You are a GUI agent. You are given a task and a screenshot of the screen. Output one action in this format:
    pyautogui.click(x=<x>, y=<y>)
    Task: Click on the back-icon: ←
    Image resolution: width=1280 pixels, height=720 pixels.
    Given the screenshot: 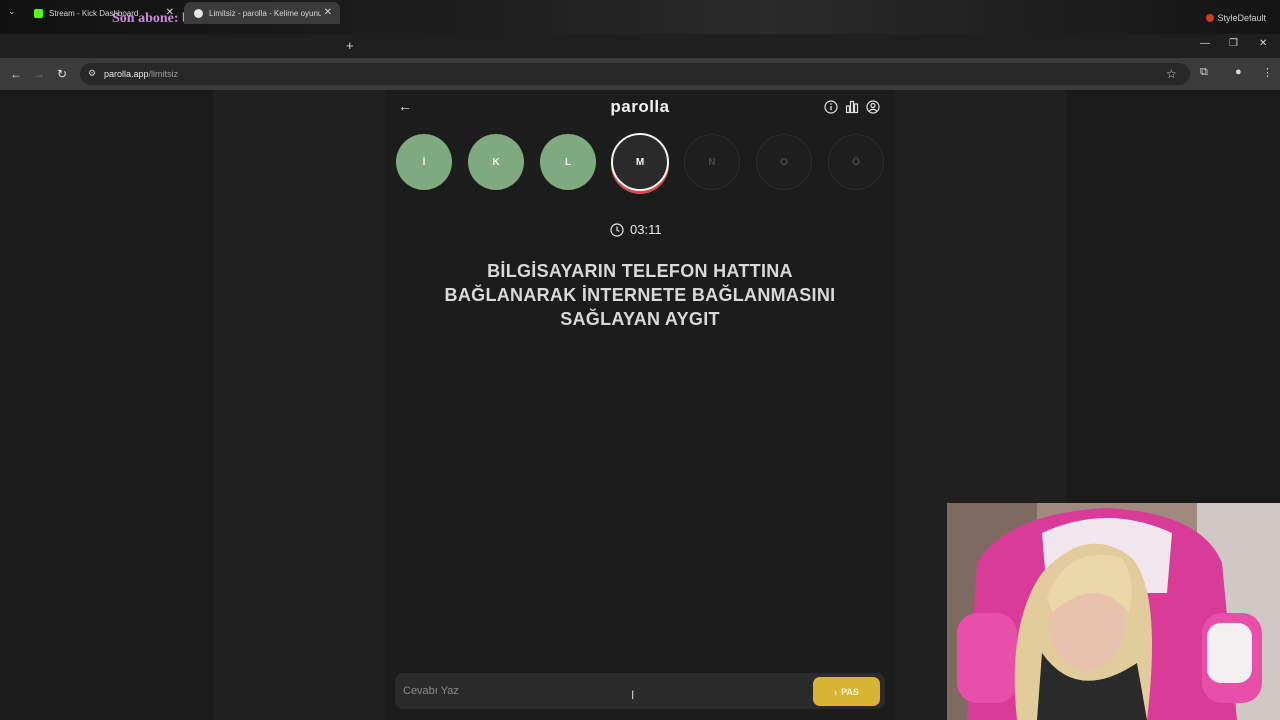 What is the action you would take?
    pyautogui.click(x=16, y=74)
    